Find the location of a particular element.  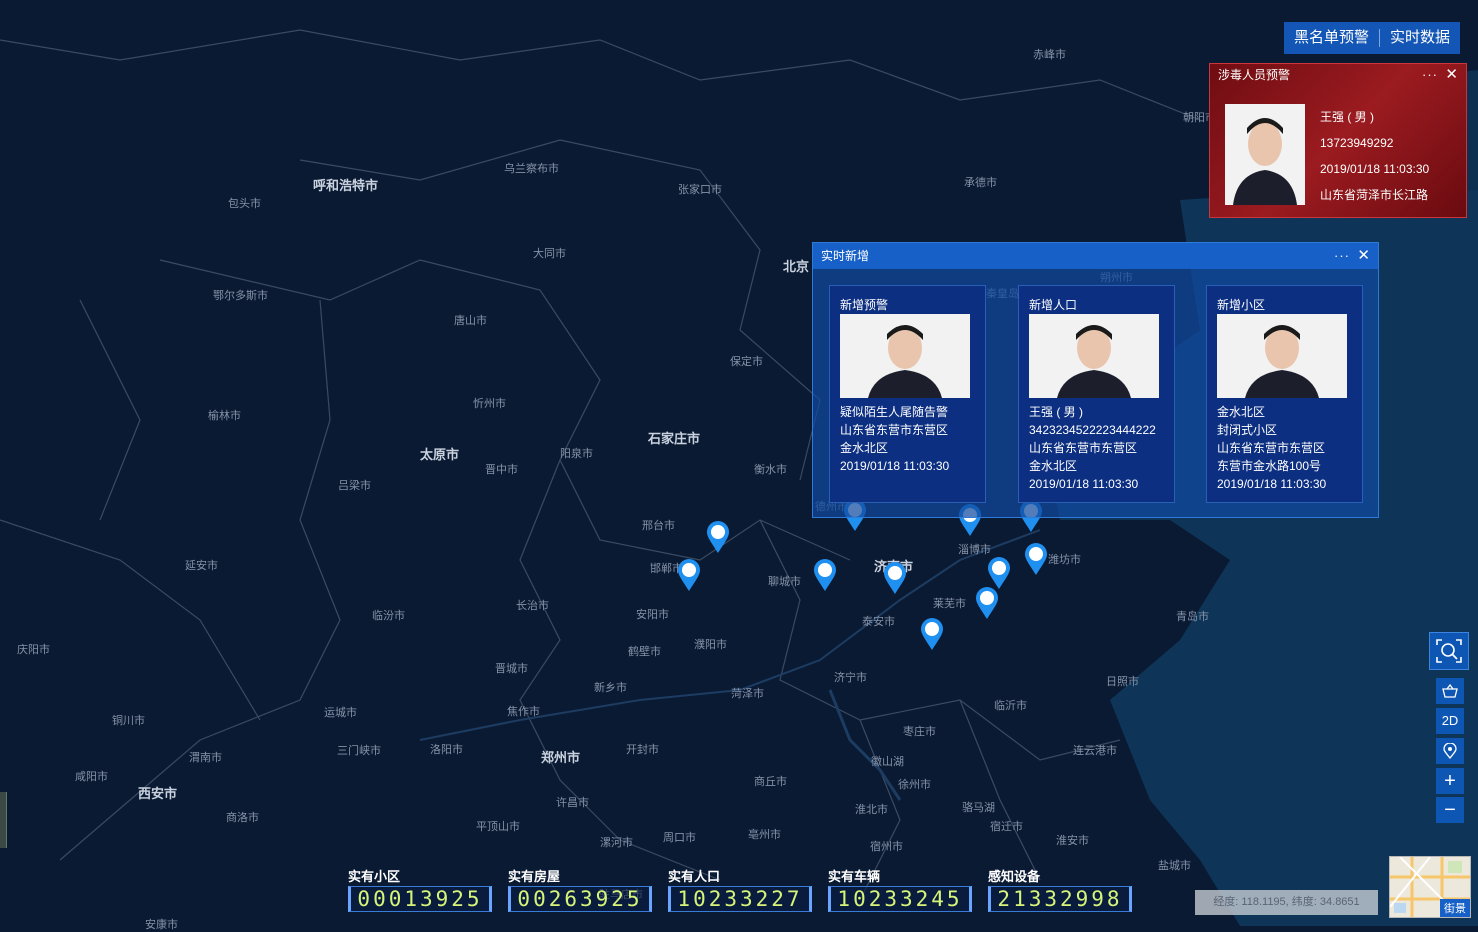

zoom-in-button: + is located at coordinates (1450, 781).